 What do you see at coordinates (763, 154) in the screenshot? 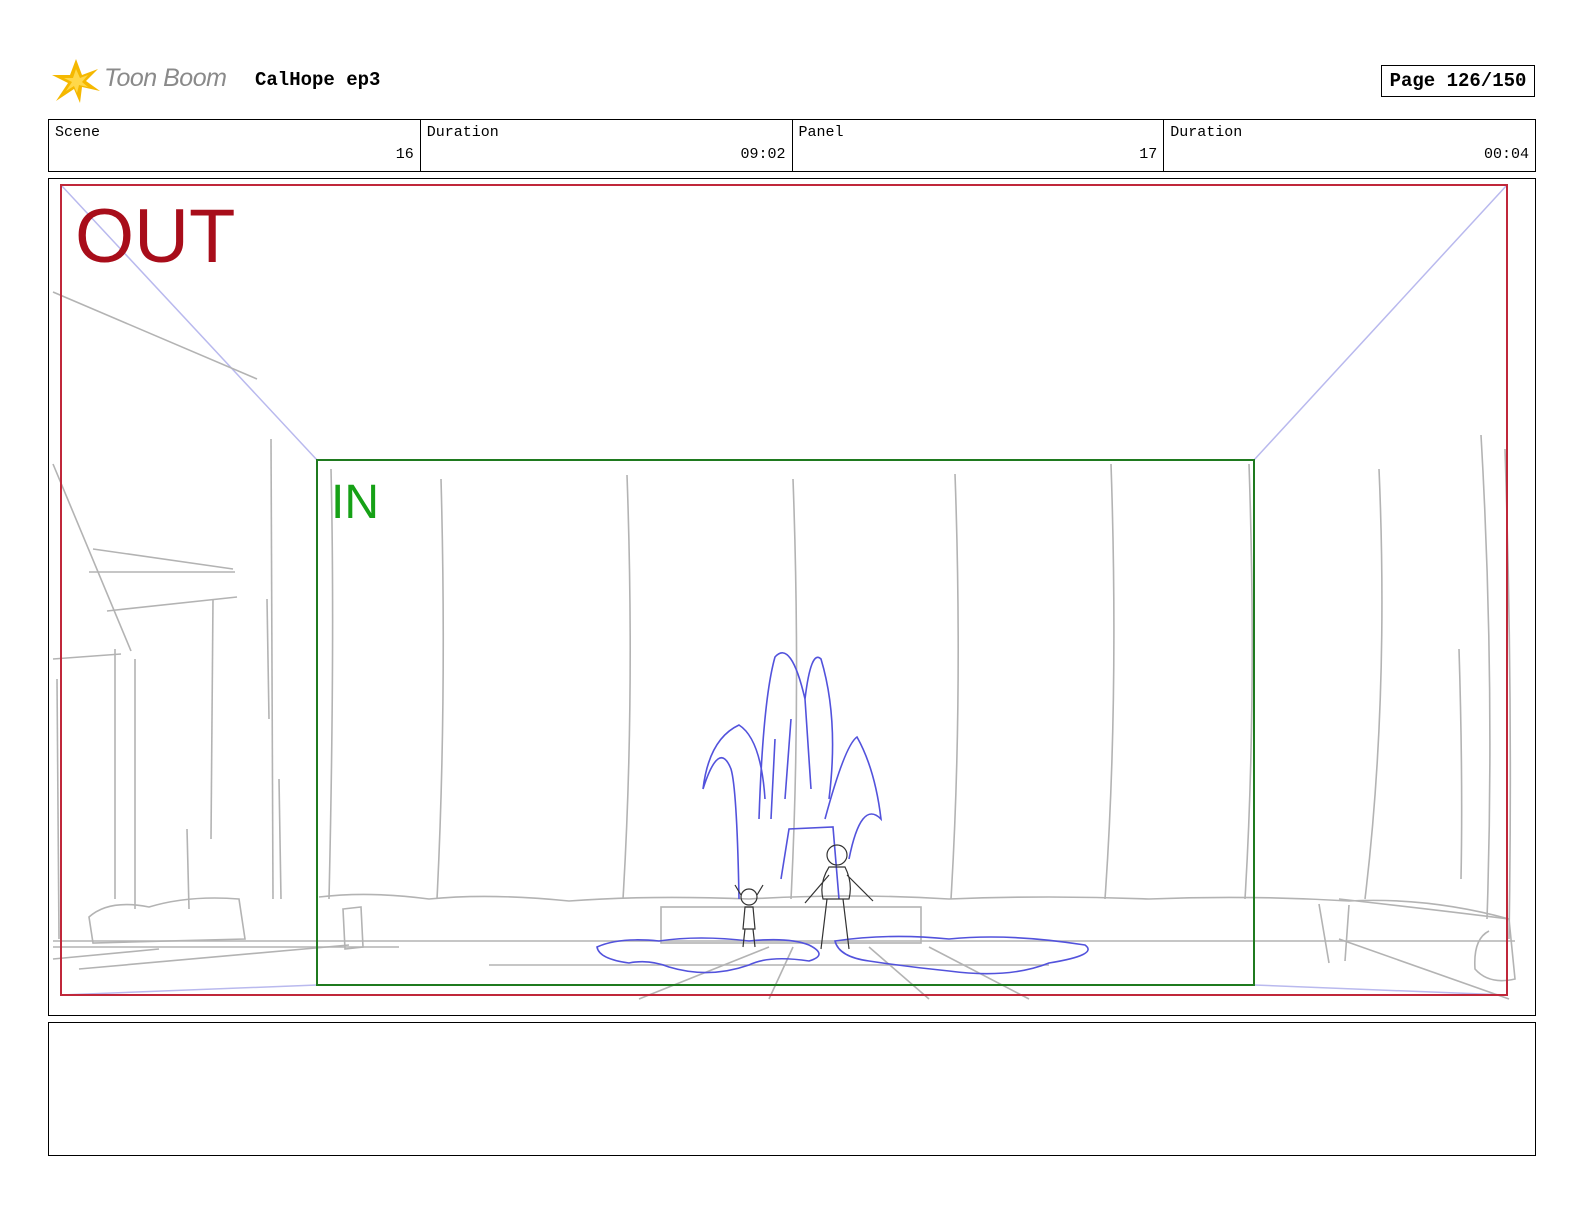
I see `scene-duration-value: 09:02` at bounding box center [763, 154].